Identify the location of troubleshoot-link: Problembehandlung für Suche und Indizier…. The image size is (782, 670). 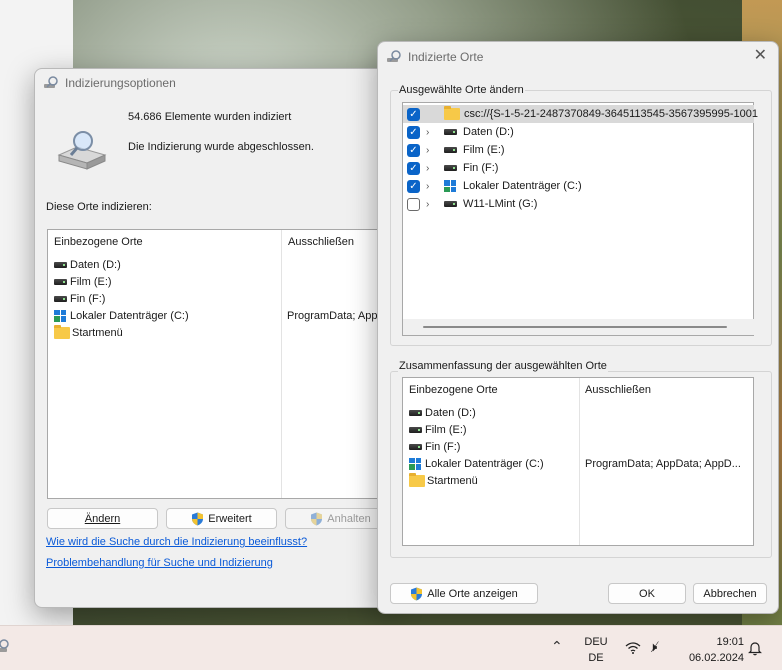
(159, 563).